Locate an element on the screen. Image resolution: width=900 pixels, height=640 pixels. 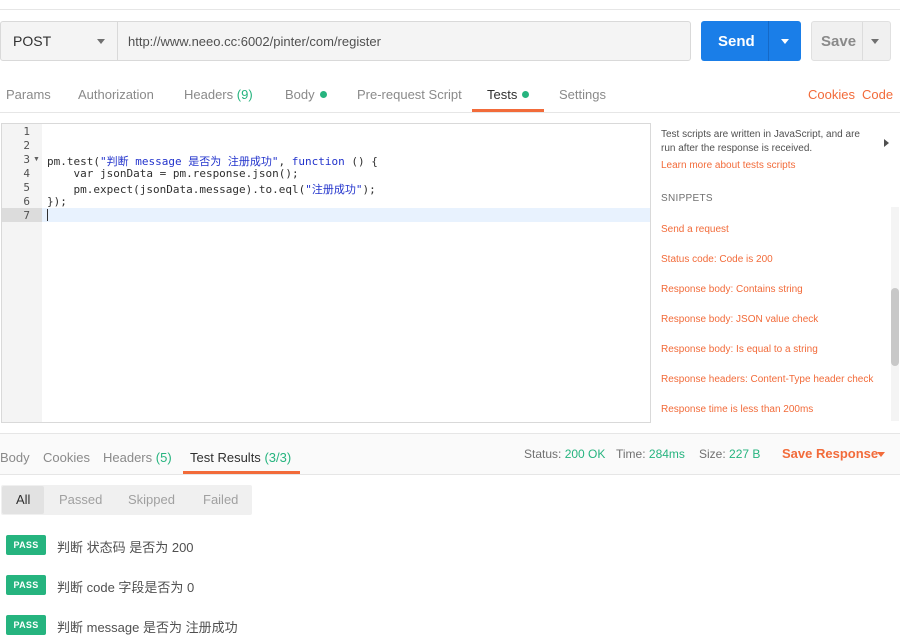
response-size: Size: 227 B is located at coordinates (729, 454).